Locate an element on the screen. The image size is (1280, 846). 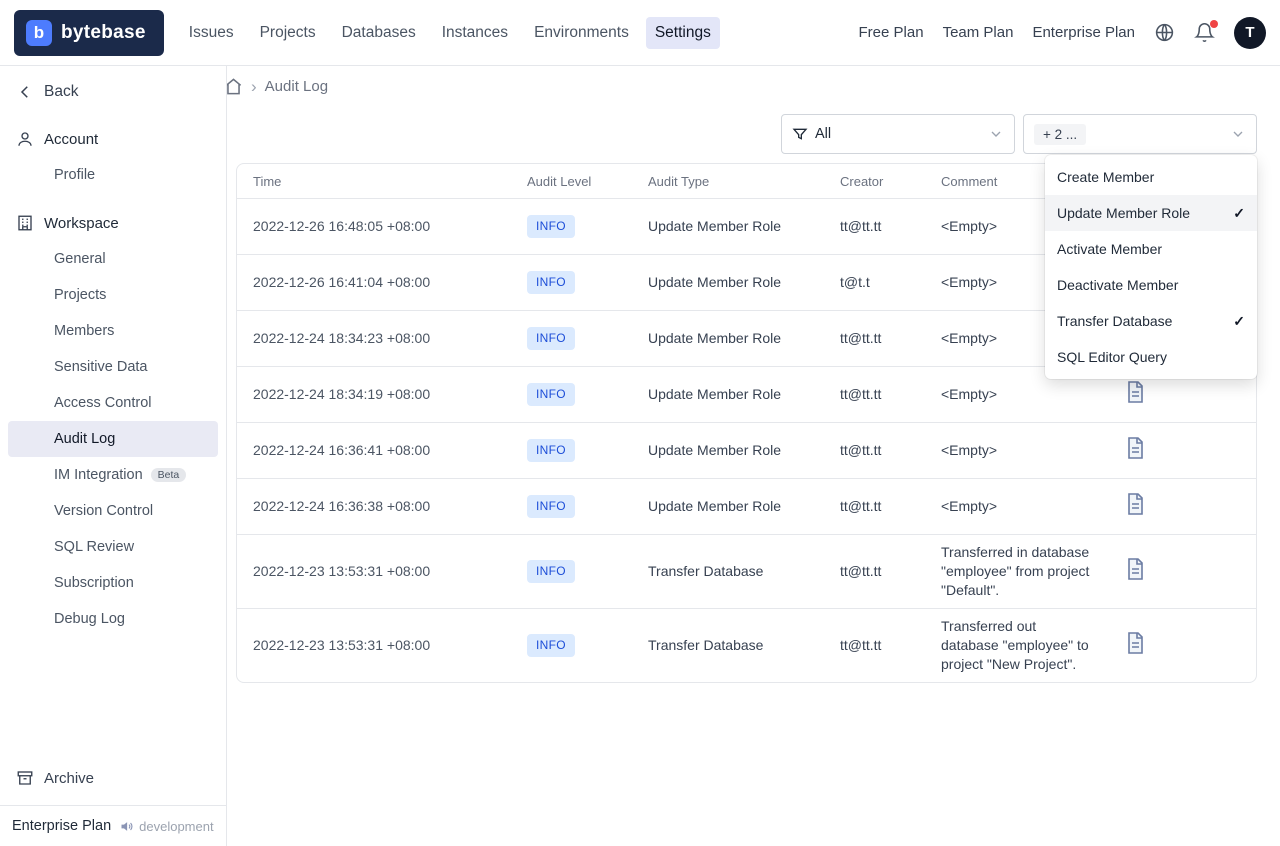
nav-environments: Environments is located at coordinates (581, 33).